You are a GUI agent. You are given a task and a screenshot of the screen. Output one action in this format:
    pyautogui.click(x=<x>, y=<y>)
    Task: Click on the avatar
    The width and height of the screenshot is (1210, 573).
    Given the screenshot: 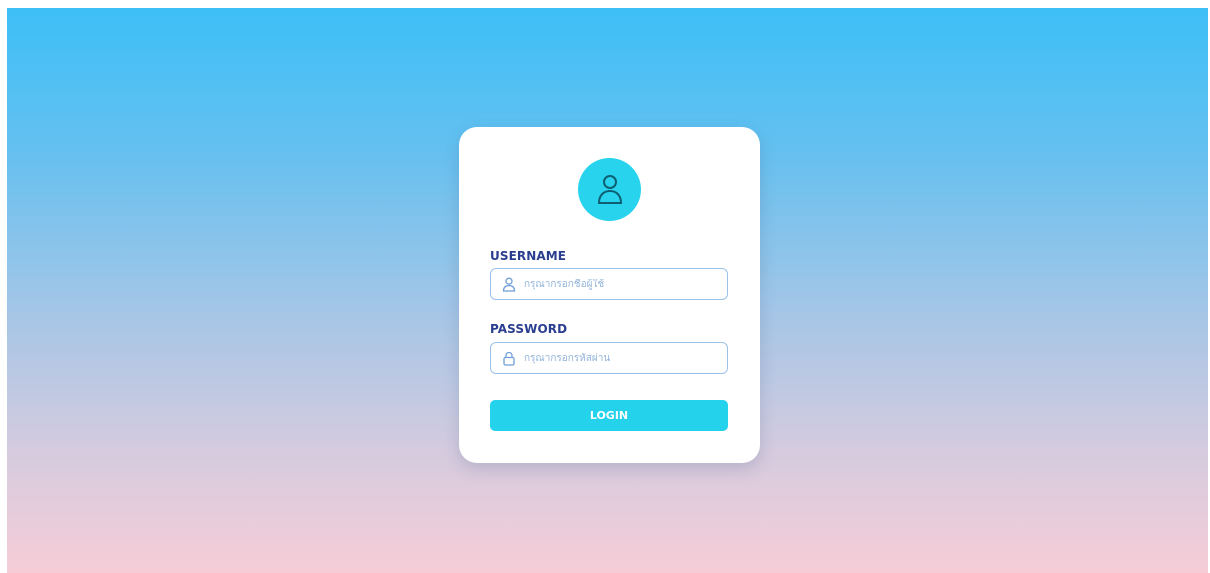 What is the action you would take?
    pyautogui.click(x=609, y=189)
    